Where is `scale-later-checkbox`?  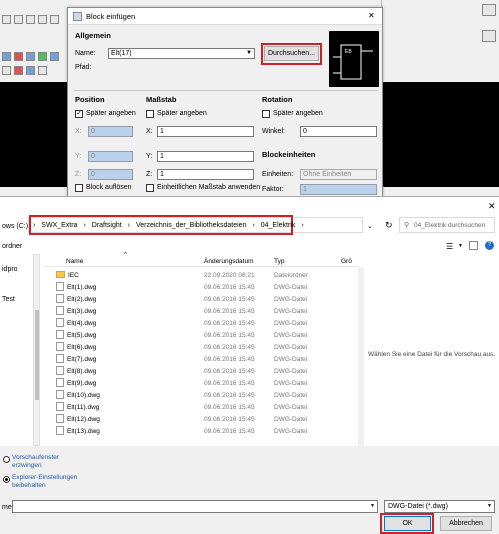 scale-later-checkbox is located at coordinates (150, 114).